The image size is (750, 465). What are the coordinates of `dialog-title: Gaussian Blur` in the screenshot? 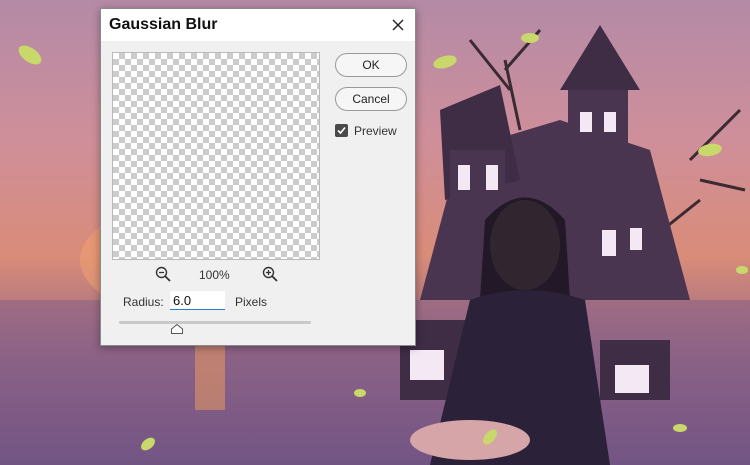 It's located at (163, 24).